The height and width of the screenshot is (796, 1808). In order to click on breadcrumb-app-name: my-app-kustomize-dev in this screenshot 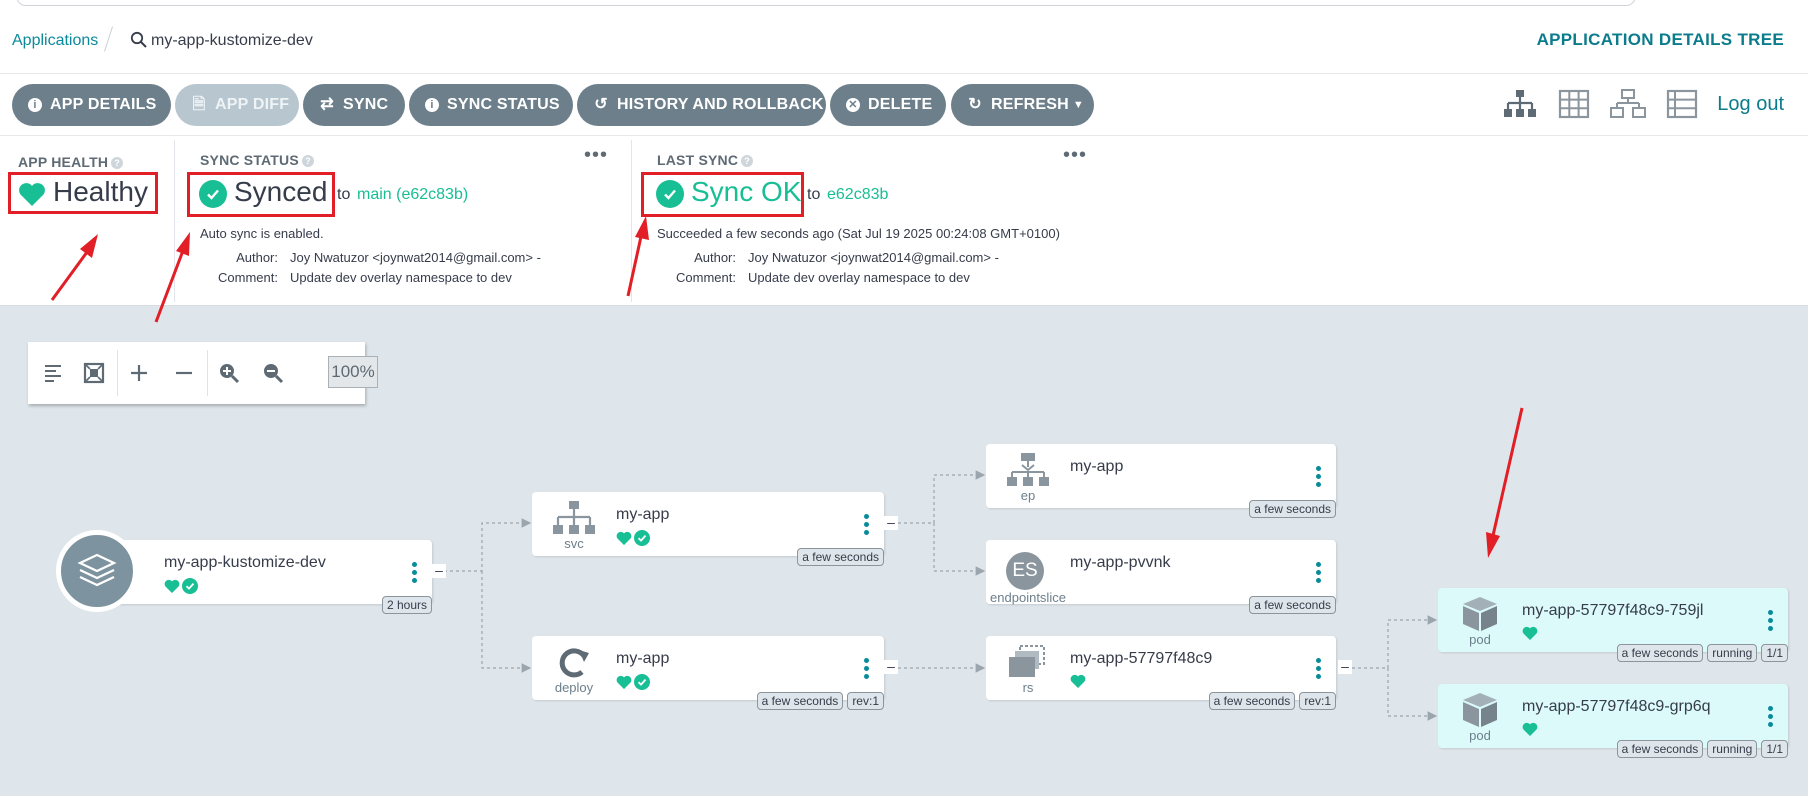, I will do `click(232, 41)`.